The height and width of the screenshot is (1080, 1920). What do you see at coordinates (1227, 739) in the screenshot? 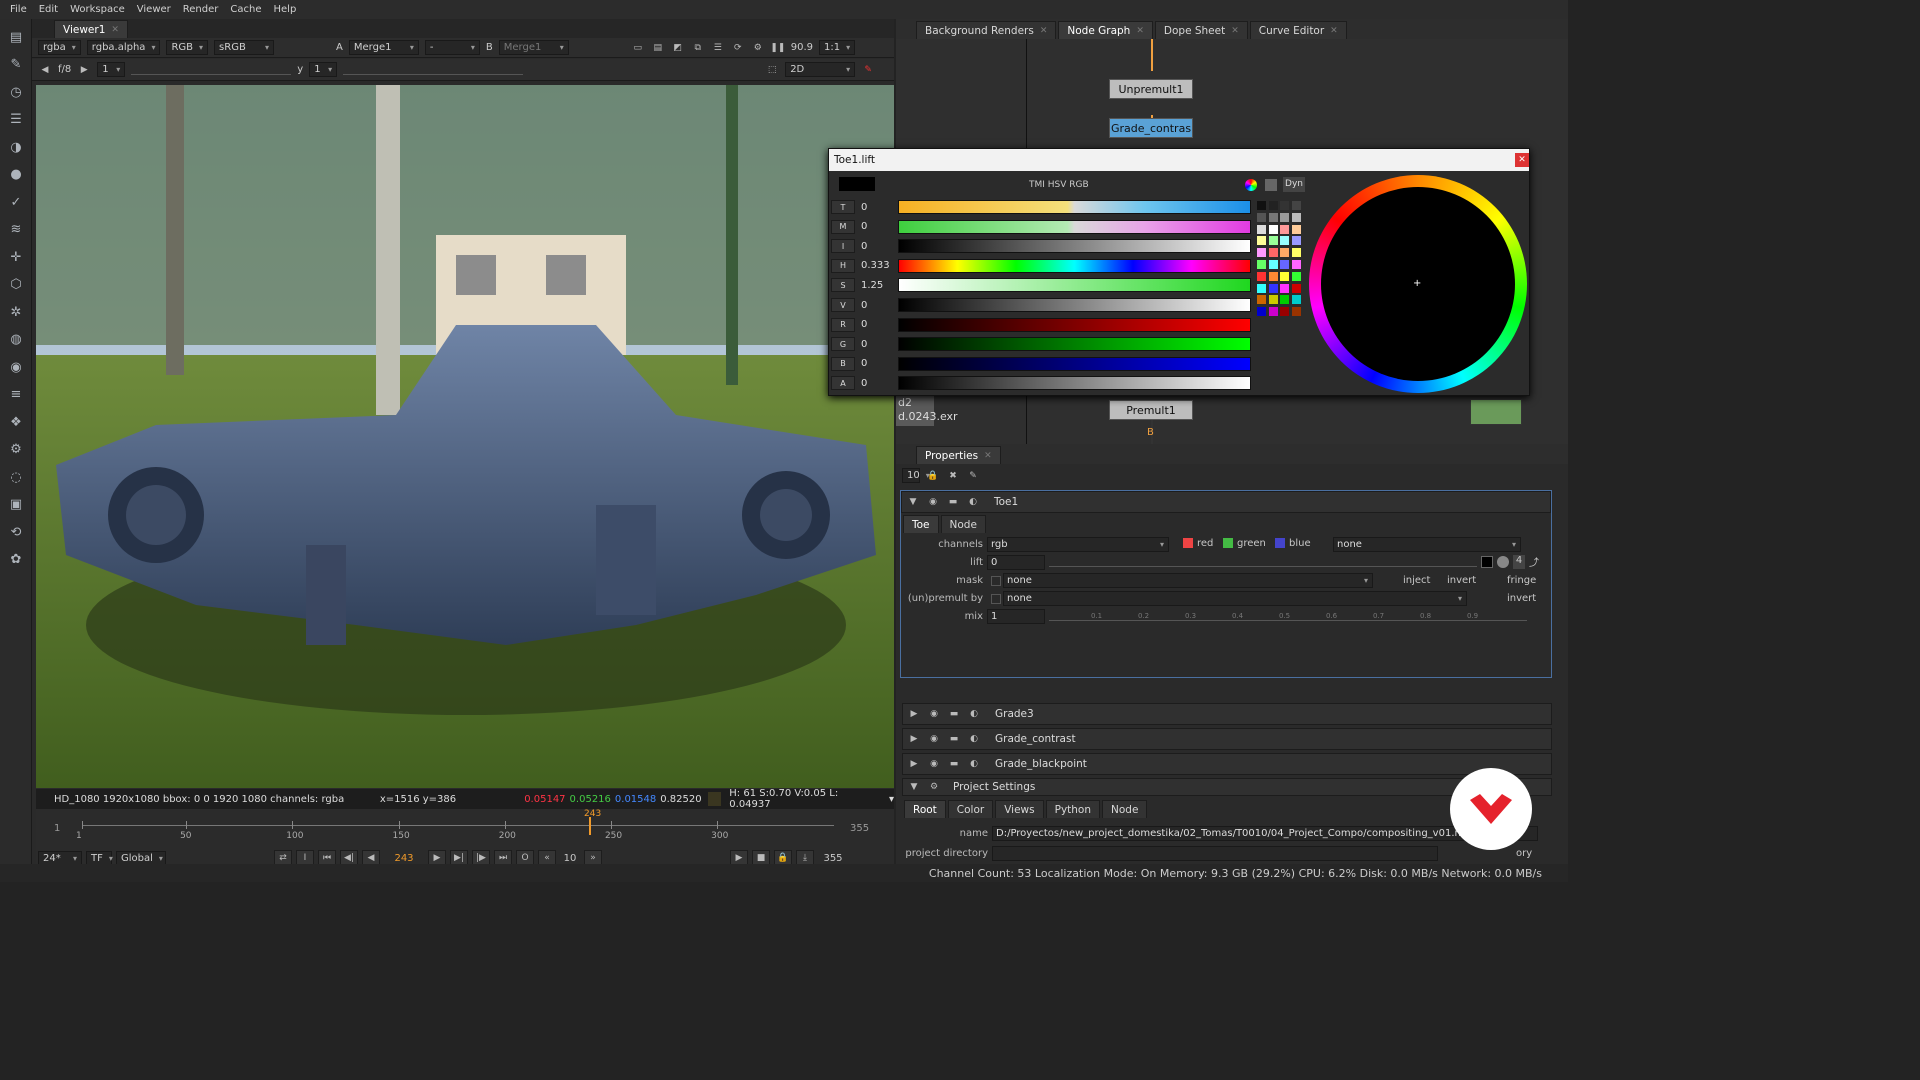
I see `grade-contrast-panel-header: ▶ ◉ ▬ ◐ Grade_contrast` at bounding box center [1227, 739].